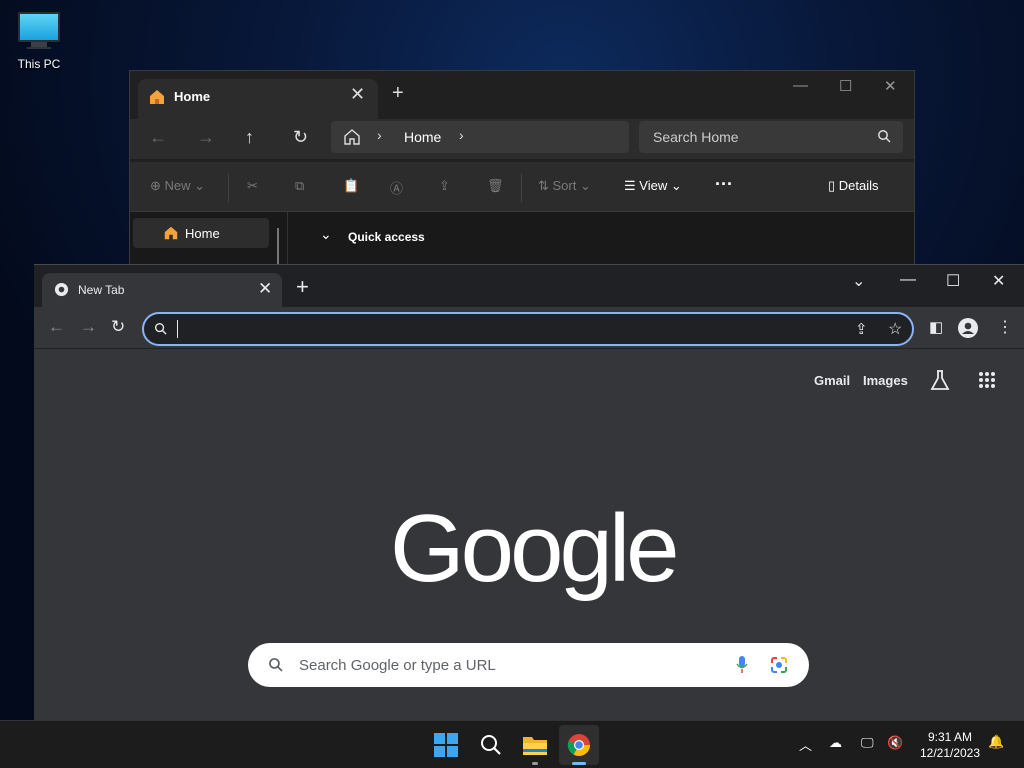 This screenshot has width=1024, height=768. Describe the element at coordinates (177, 329) in the screenshot. I see `text-caret` at that location.